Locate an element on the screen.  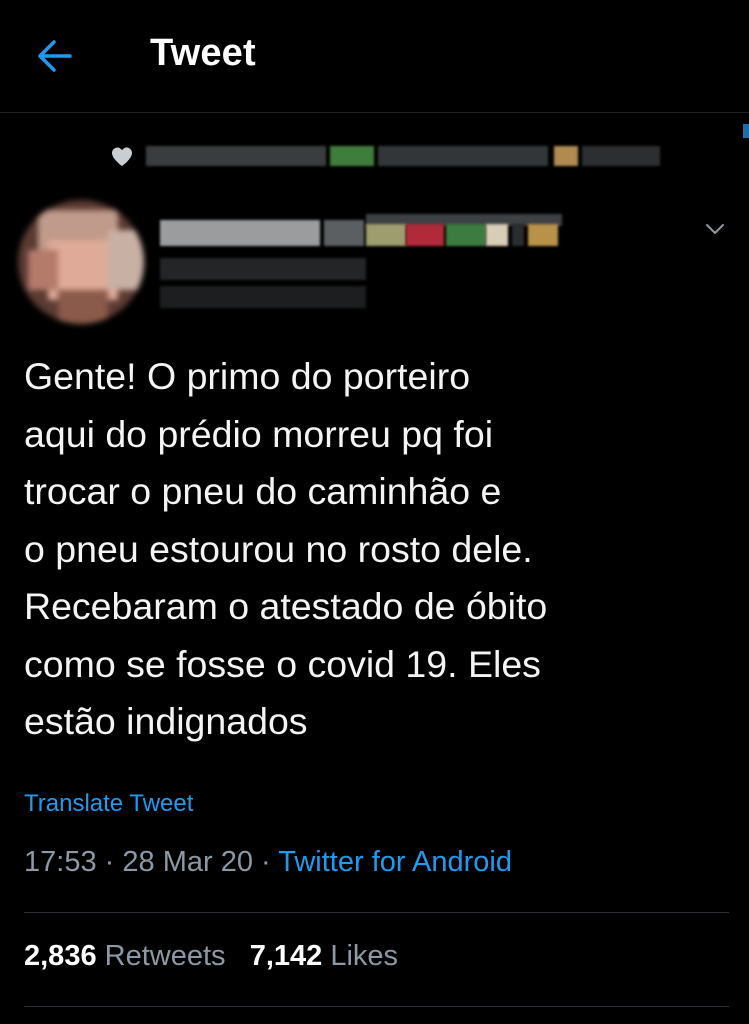
tweet-date: 28 Mar 20 is located at coordinates (187, 862).